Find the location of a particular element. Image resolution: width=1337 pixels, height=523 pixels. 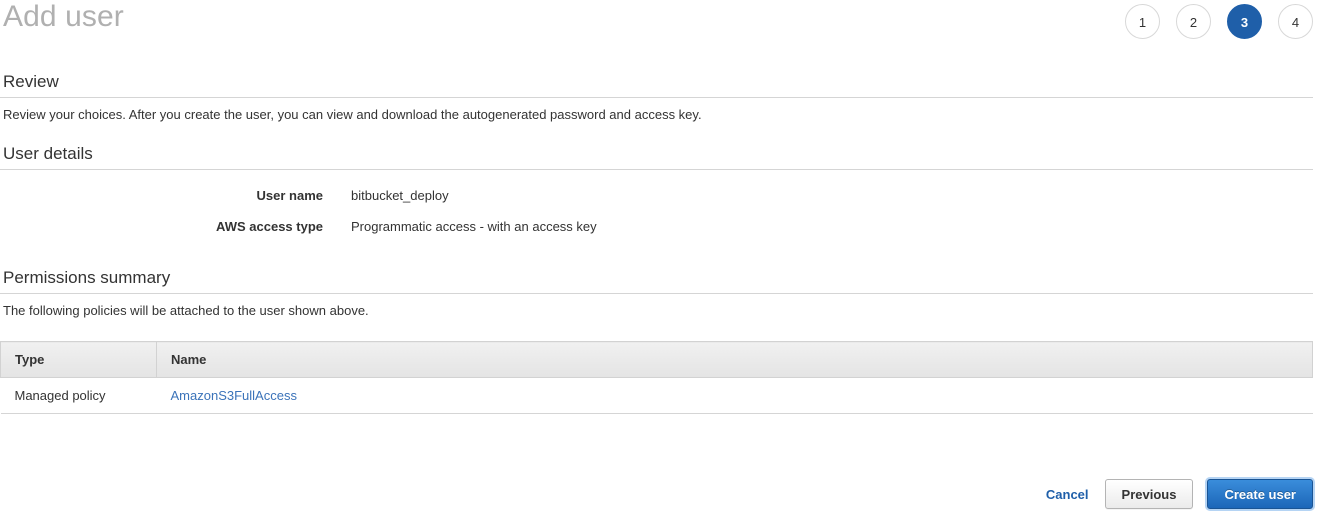

cell-policy-type: Managed policy is located at coordinates (78, 395).